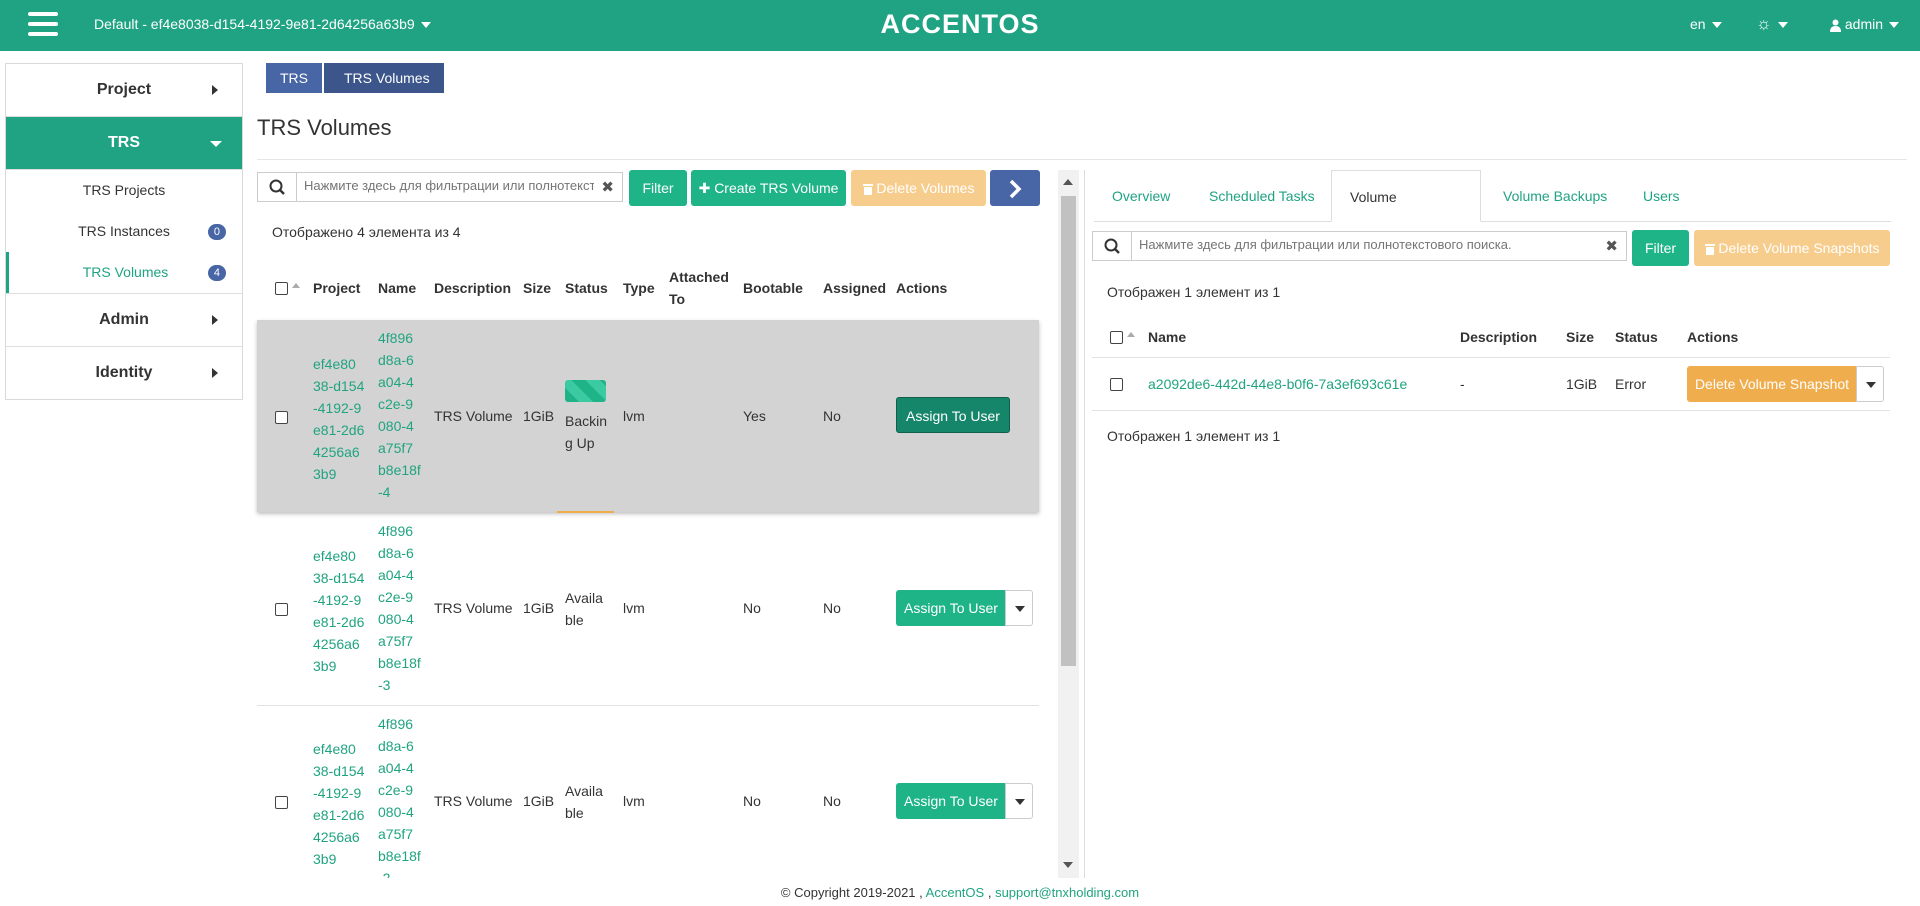  Describe the element at coordinates (124, 272) in the screenshot. I see `sidebar-item-trs-volumes: TRS Volumes 4` at that location.